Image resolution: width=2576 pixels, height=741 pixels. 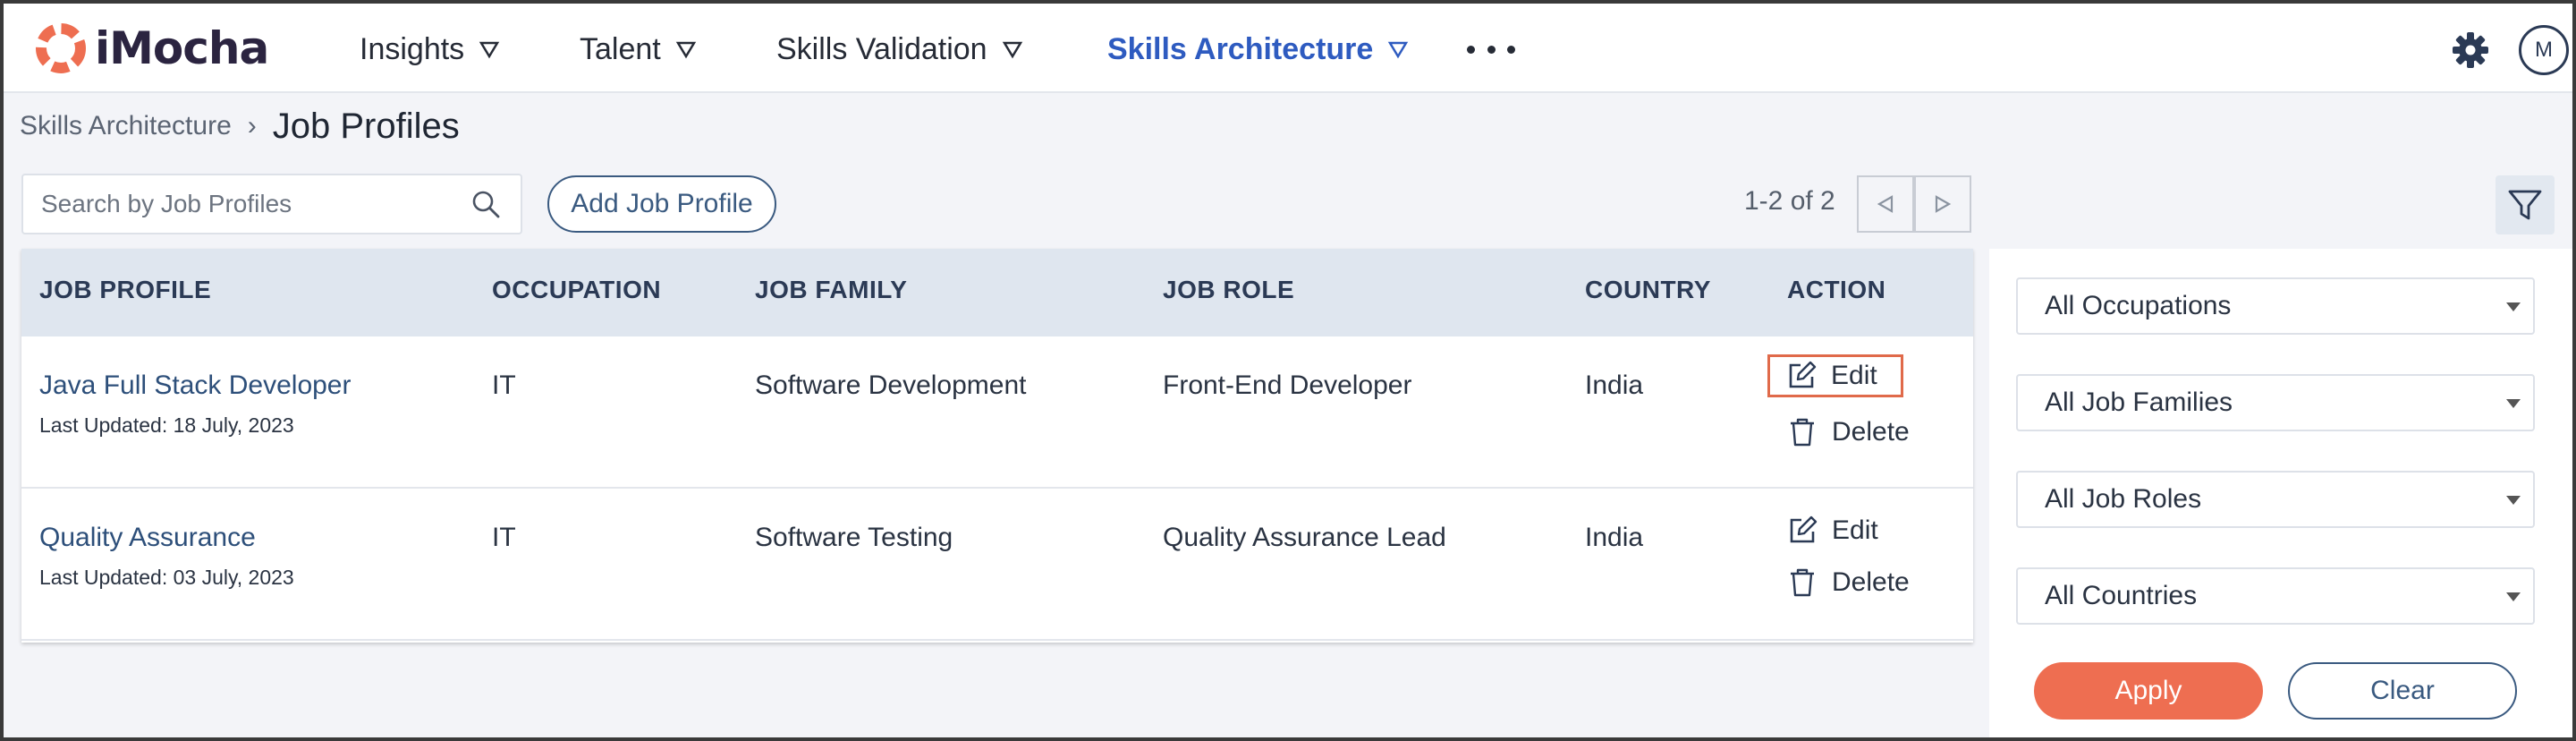 I want to click on filter-toggle-button, so click(x=2525, y=205).